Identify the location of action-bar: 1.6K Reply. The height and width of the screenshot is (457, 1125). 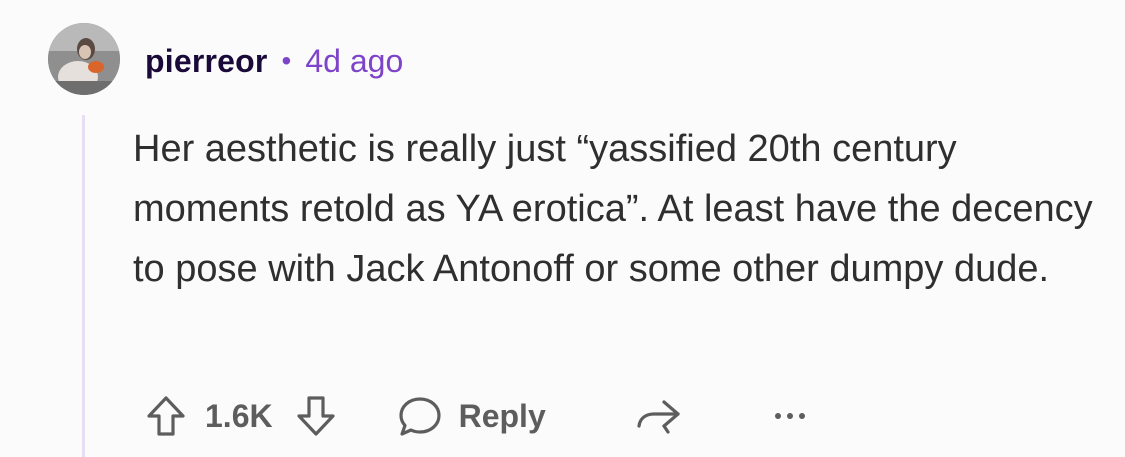
(477, 416).